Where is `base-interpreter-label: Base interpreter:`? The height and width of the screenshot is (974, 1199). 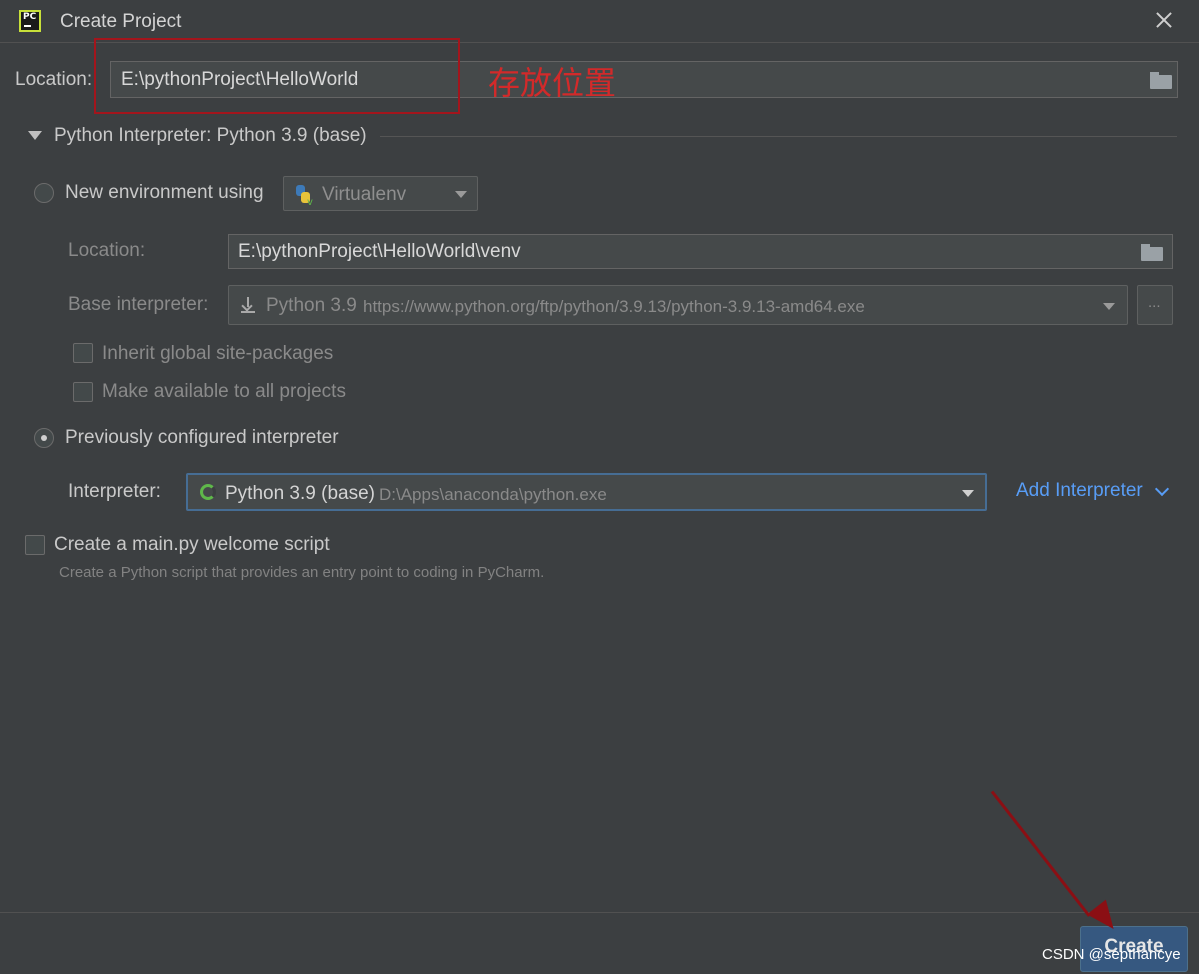
base-interpreter-label: Base interpreter: is located at coordinates (138, 304).